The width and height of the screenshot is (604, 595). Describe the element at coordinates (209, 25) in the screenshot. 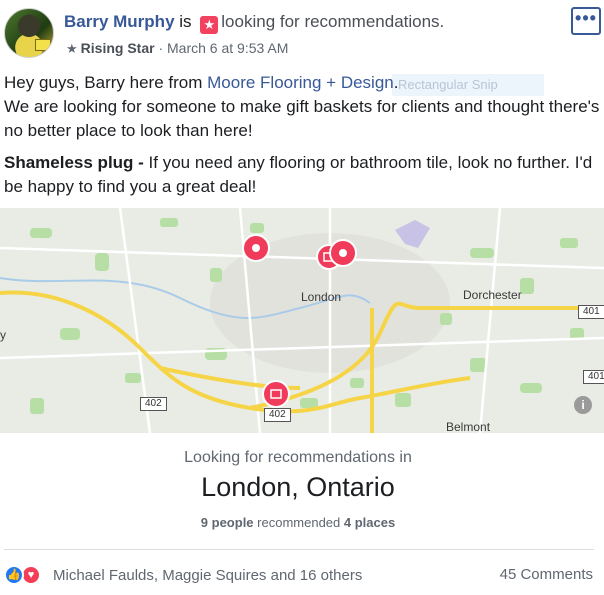

I see `recommendation-star-icon: ★` at that location.